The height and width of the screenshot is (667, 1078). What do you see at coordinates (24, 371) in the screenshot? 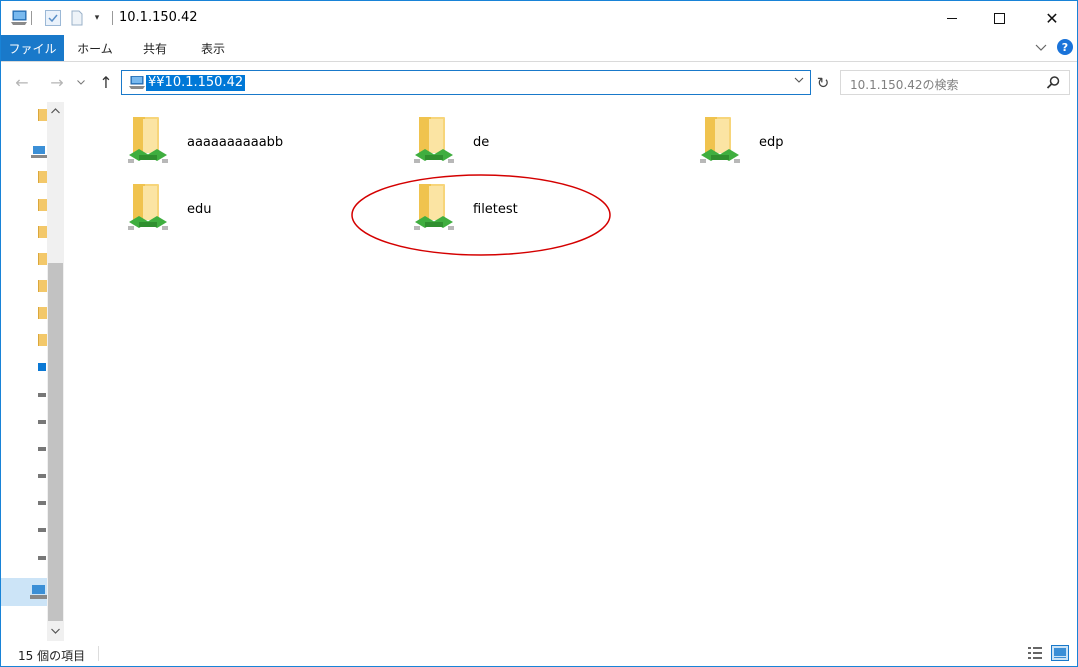
I see `navigation-pane` at bounding box center [24, 371].